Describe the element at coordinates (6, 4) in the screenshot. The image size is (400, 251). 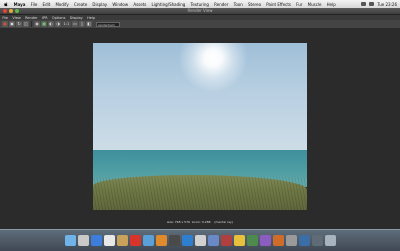
I see `apple-icon` at that location.